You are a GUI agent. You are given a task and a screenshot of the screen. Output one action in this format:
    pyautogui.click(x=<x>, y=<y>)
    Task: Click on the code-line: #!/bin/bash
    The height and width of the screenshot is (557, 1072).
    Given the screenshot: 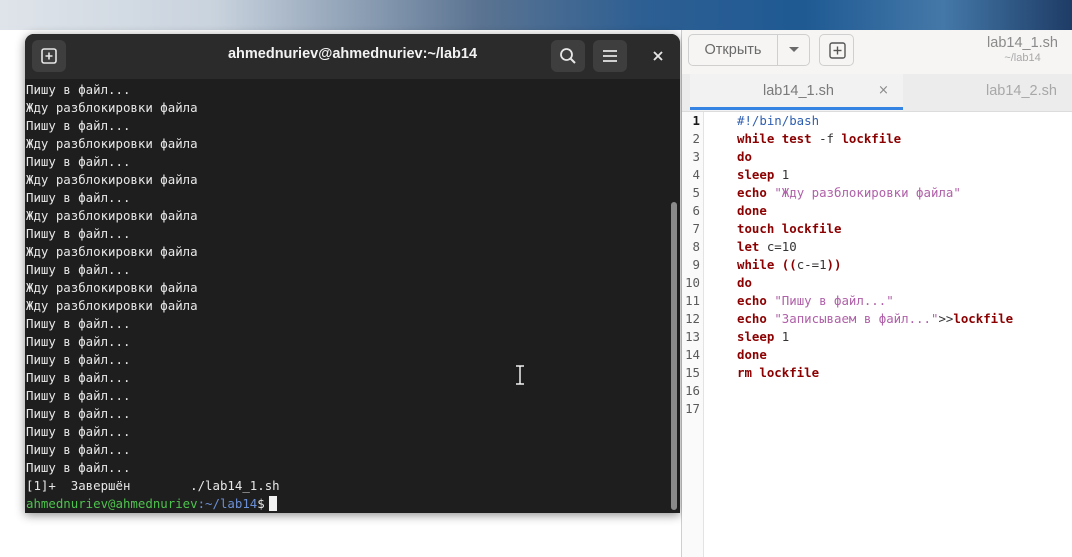 What is the action you would take?
    pyautogui.click(x=778, y=121)
    